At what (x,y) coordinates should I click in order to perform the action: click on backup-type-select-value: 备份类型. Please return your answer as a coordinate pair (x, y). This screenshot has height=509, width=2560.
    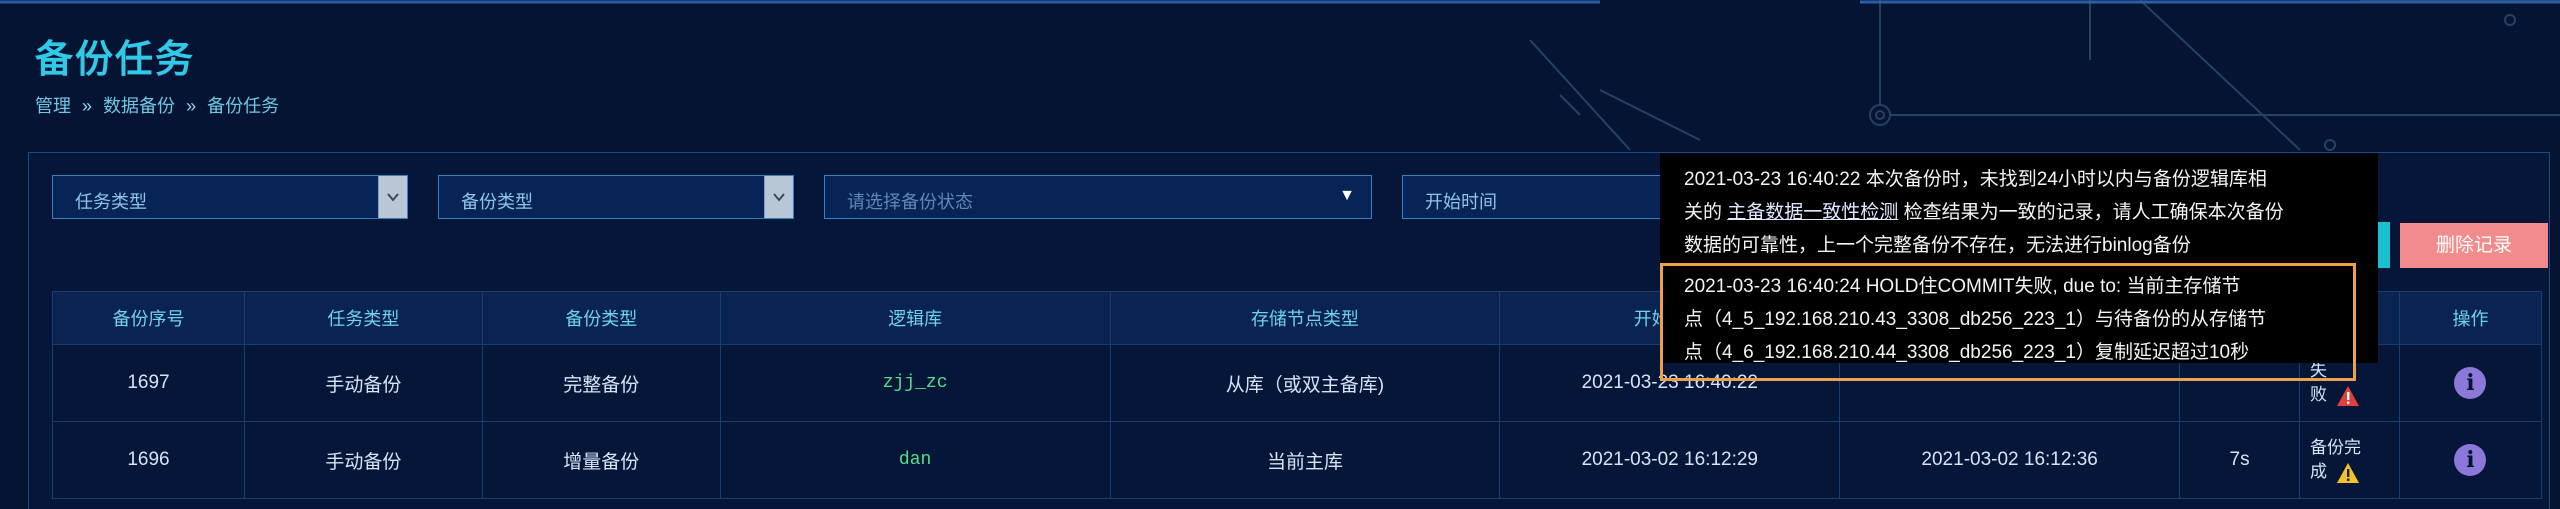
    Looking at the image, I should click on (497, 202).